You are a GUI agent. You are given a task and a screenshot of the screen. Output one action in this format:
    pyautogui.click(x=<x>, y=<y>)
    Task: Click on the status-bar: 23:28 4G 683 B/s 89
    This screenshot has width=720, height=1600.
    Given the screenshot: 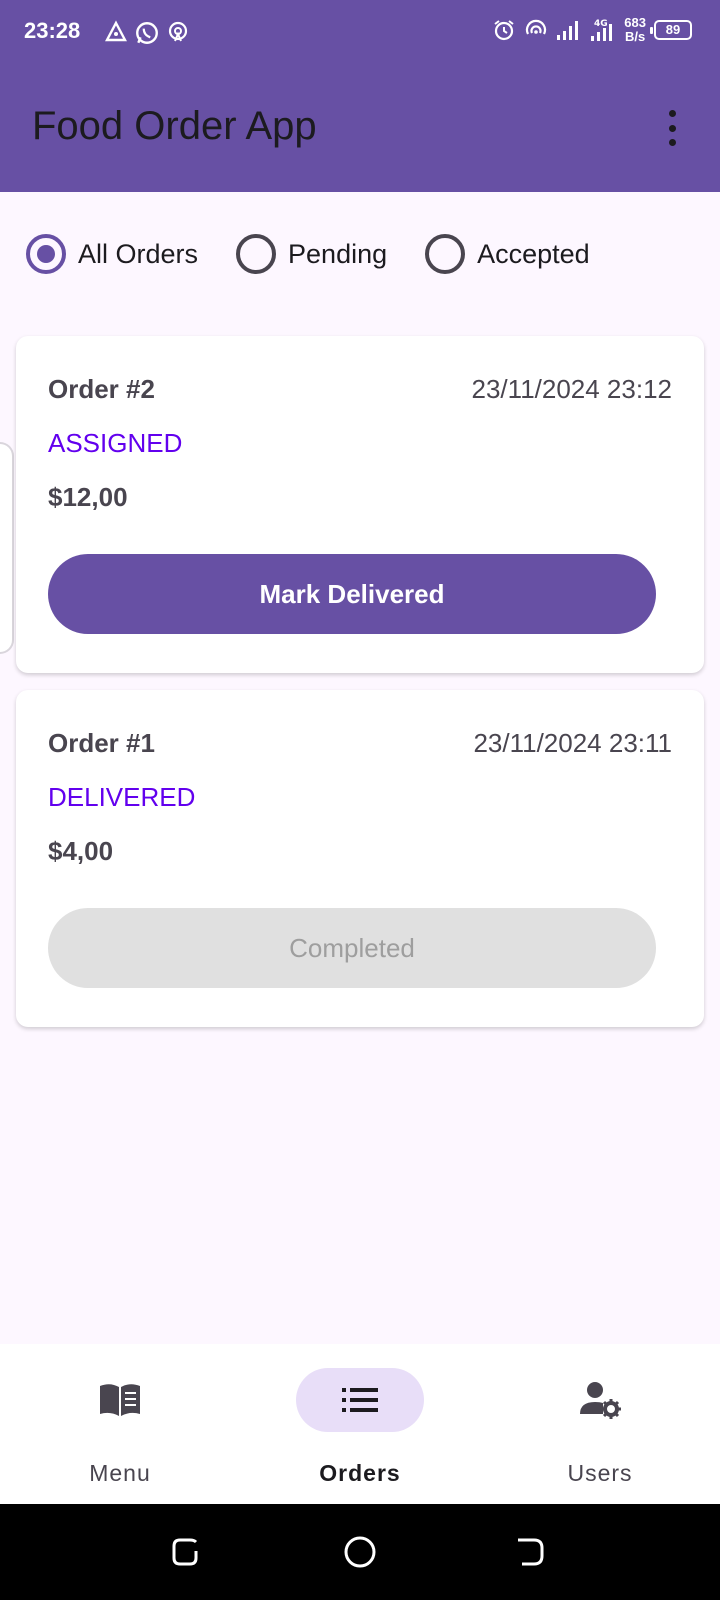 What is the action you would take?
    pyautogui.click(x=360, y=32)
    